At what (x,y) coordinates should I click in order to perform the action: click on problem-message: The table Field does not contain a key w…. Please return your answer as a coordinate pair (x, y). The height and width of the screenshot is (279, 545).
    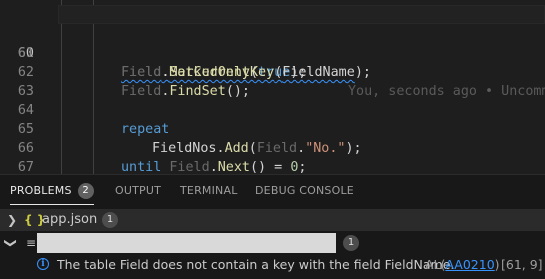
    Looking at the image, I should click on (256, 264).